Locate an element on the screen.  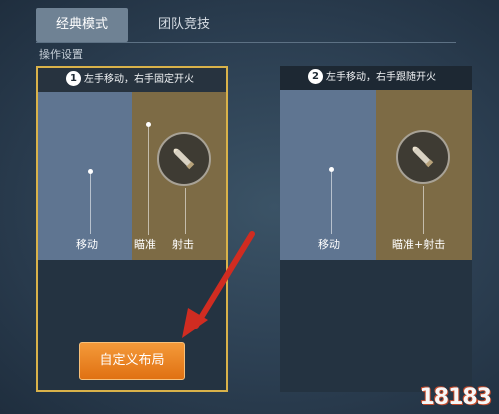
layout-option-2-header: 2 左手移动，右手跟随开火 is located at coordinates (376, 78).